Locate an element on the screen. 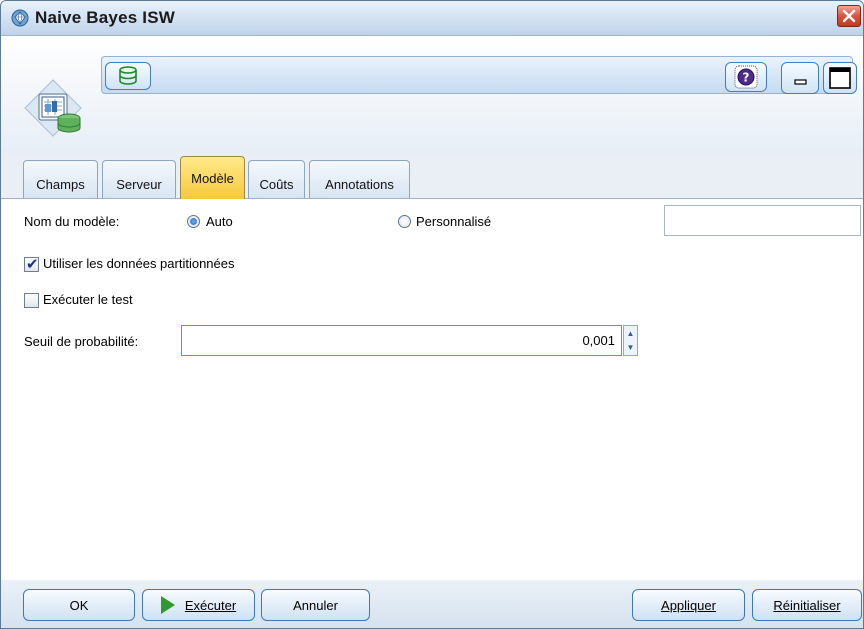 The image size is (864, 629). tab-serveur: Serveur is located at coordinates (139, 179).